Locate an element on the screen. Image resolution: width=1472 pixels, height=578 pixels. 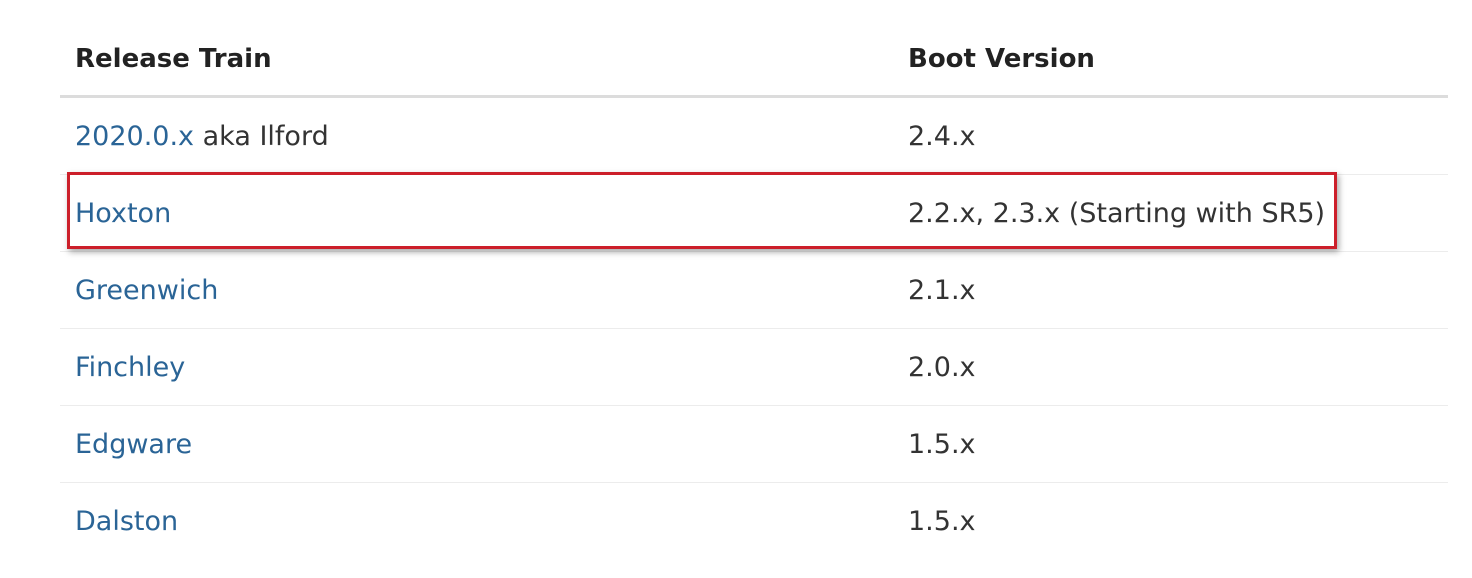
header-release-train: Release Train is located at coordinates (173, 58).